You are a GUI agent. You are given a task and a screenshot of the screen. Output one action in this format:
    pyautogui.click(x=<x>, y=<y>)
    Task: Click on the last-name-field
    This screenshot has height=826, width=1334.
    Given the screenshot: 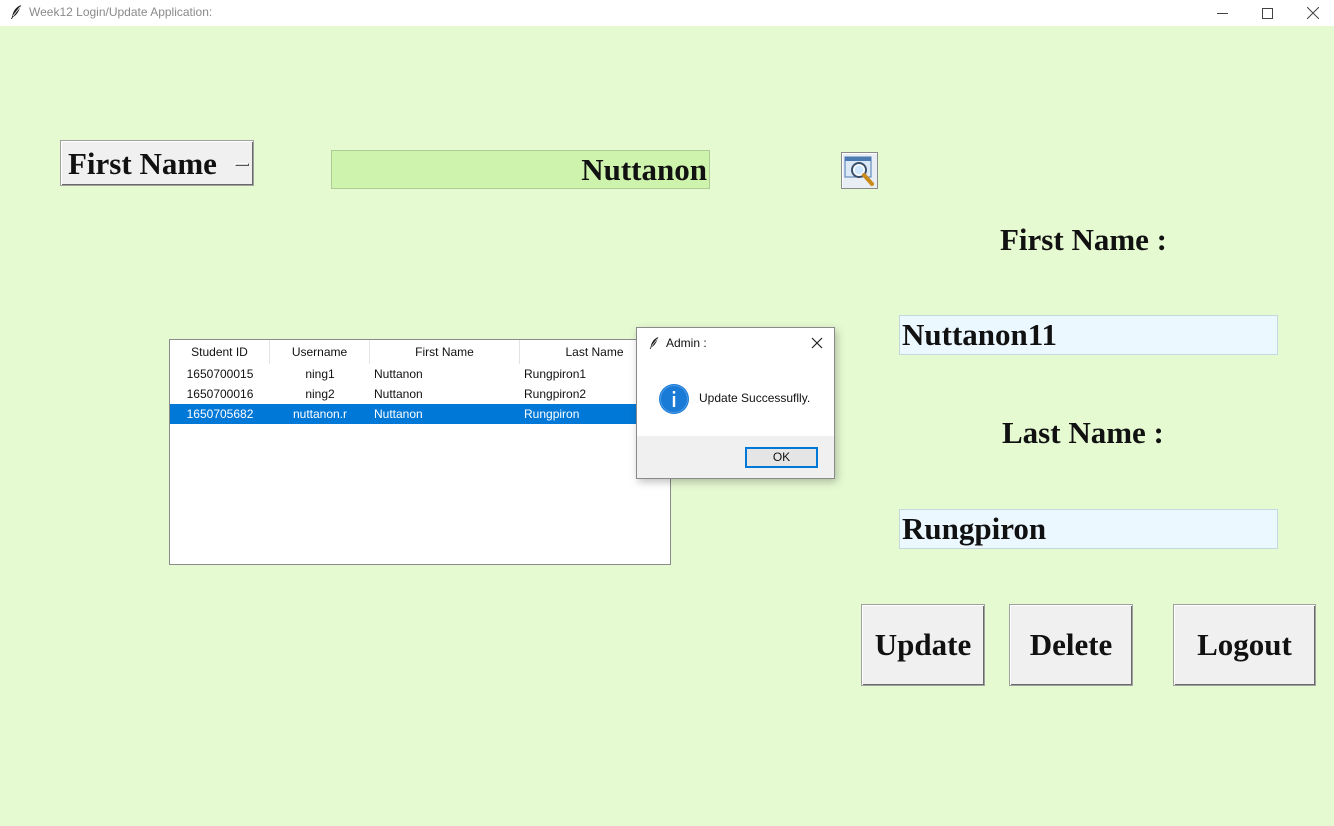 What is the action you would take?
    pyautogui.click(x=1088, y=529)
    